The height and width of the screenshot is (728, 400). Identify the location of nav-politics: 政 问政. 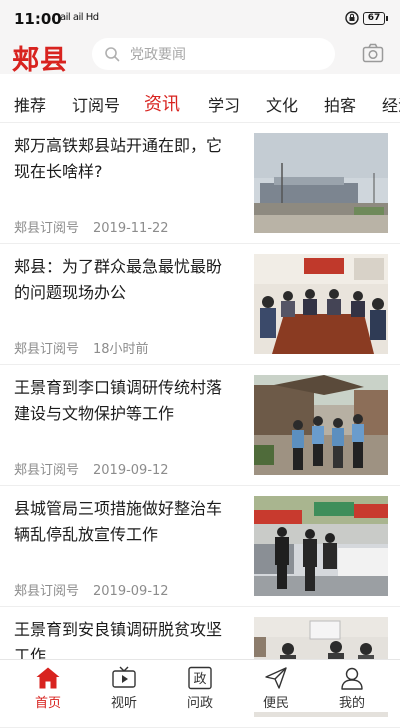
(200, 686).